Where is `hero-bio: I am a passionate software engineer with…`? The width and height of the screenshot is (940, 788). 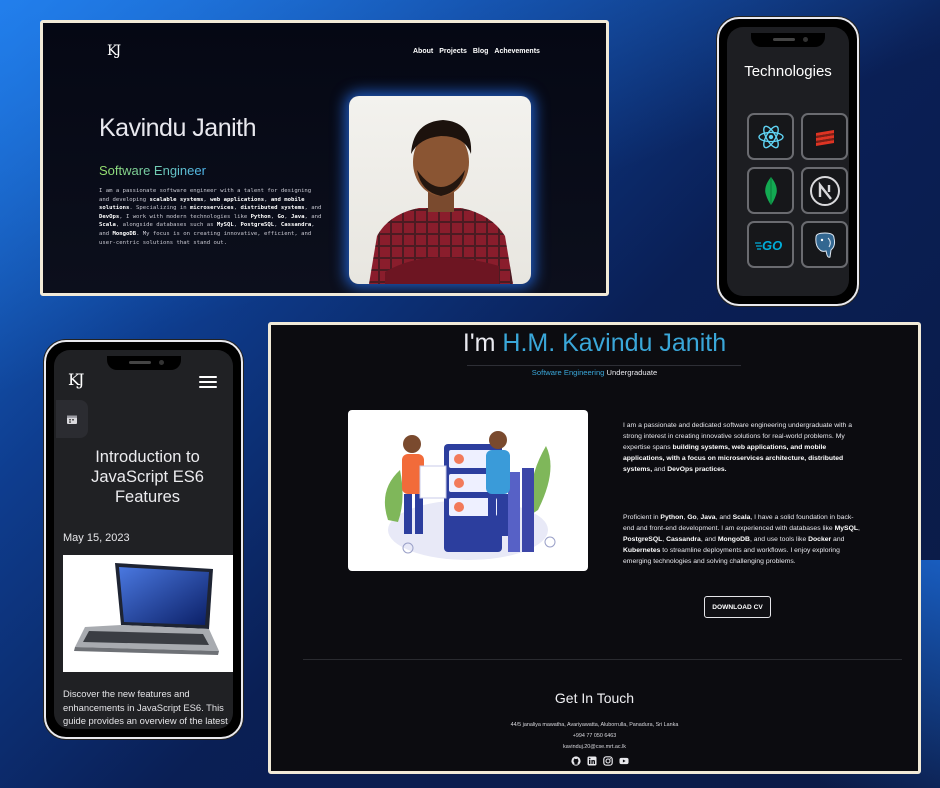
hero-bio: I am a passionate software engineer with… is located at coordinates (210, 217).